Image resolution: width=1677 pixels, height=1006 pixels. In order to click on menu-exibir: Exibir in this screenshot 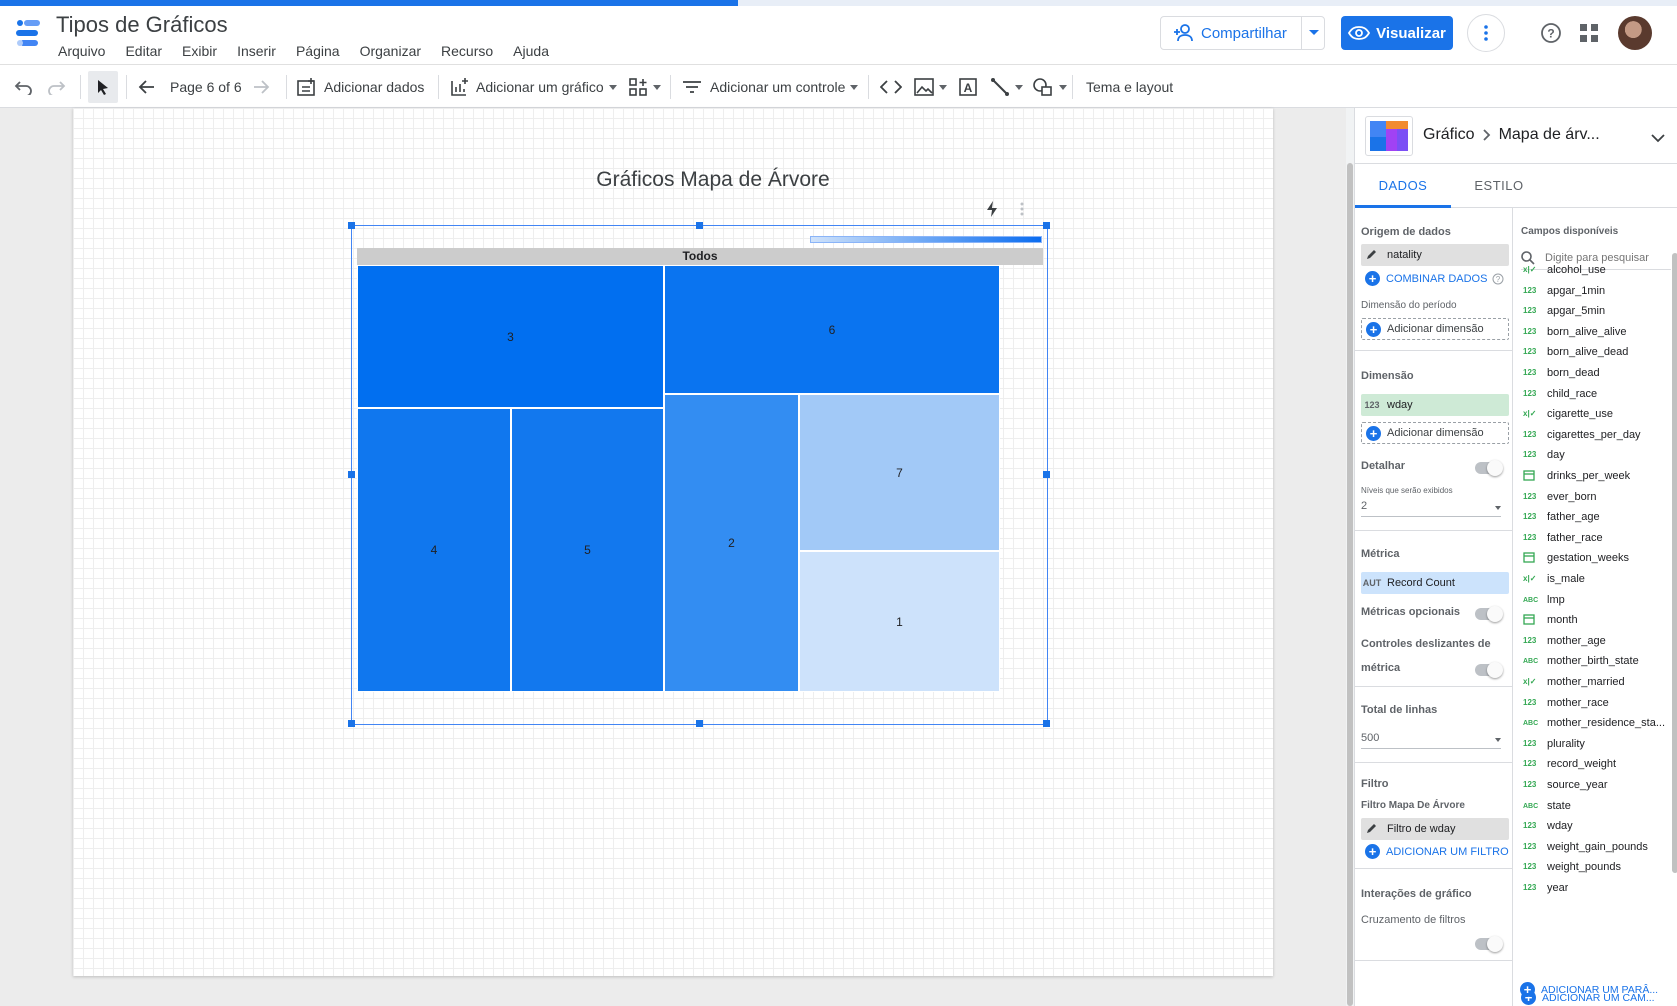, I will do `click(199, 51)`.